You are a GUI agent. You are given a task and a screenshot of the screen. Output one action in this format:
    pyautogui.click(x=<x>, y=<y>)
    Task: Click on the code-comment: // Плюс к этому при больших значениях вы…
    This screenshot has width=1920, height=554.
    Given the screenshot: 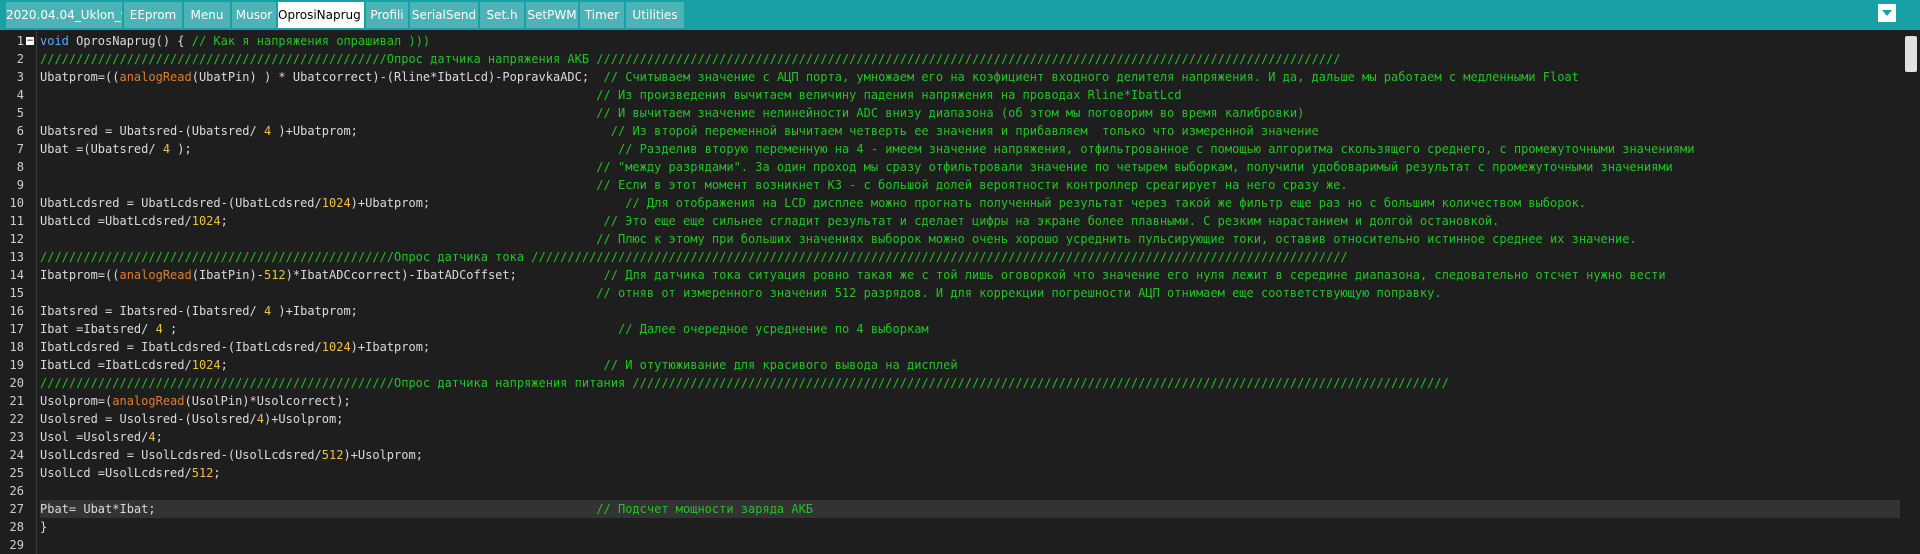 What is the action you would take?
    pyautogui.click(x=1116, y=239)
    